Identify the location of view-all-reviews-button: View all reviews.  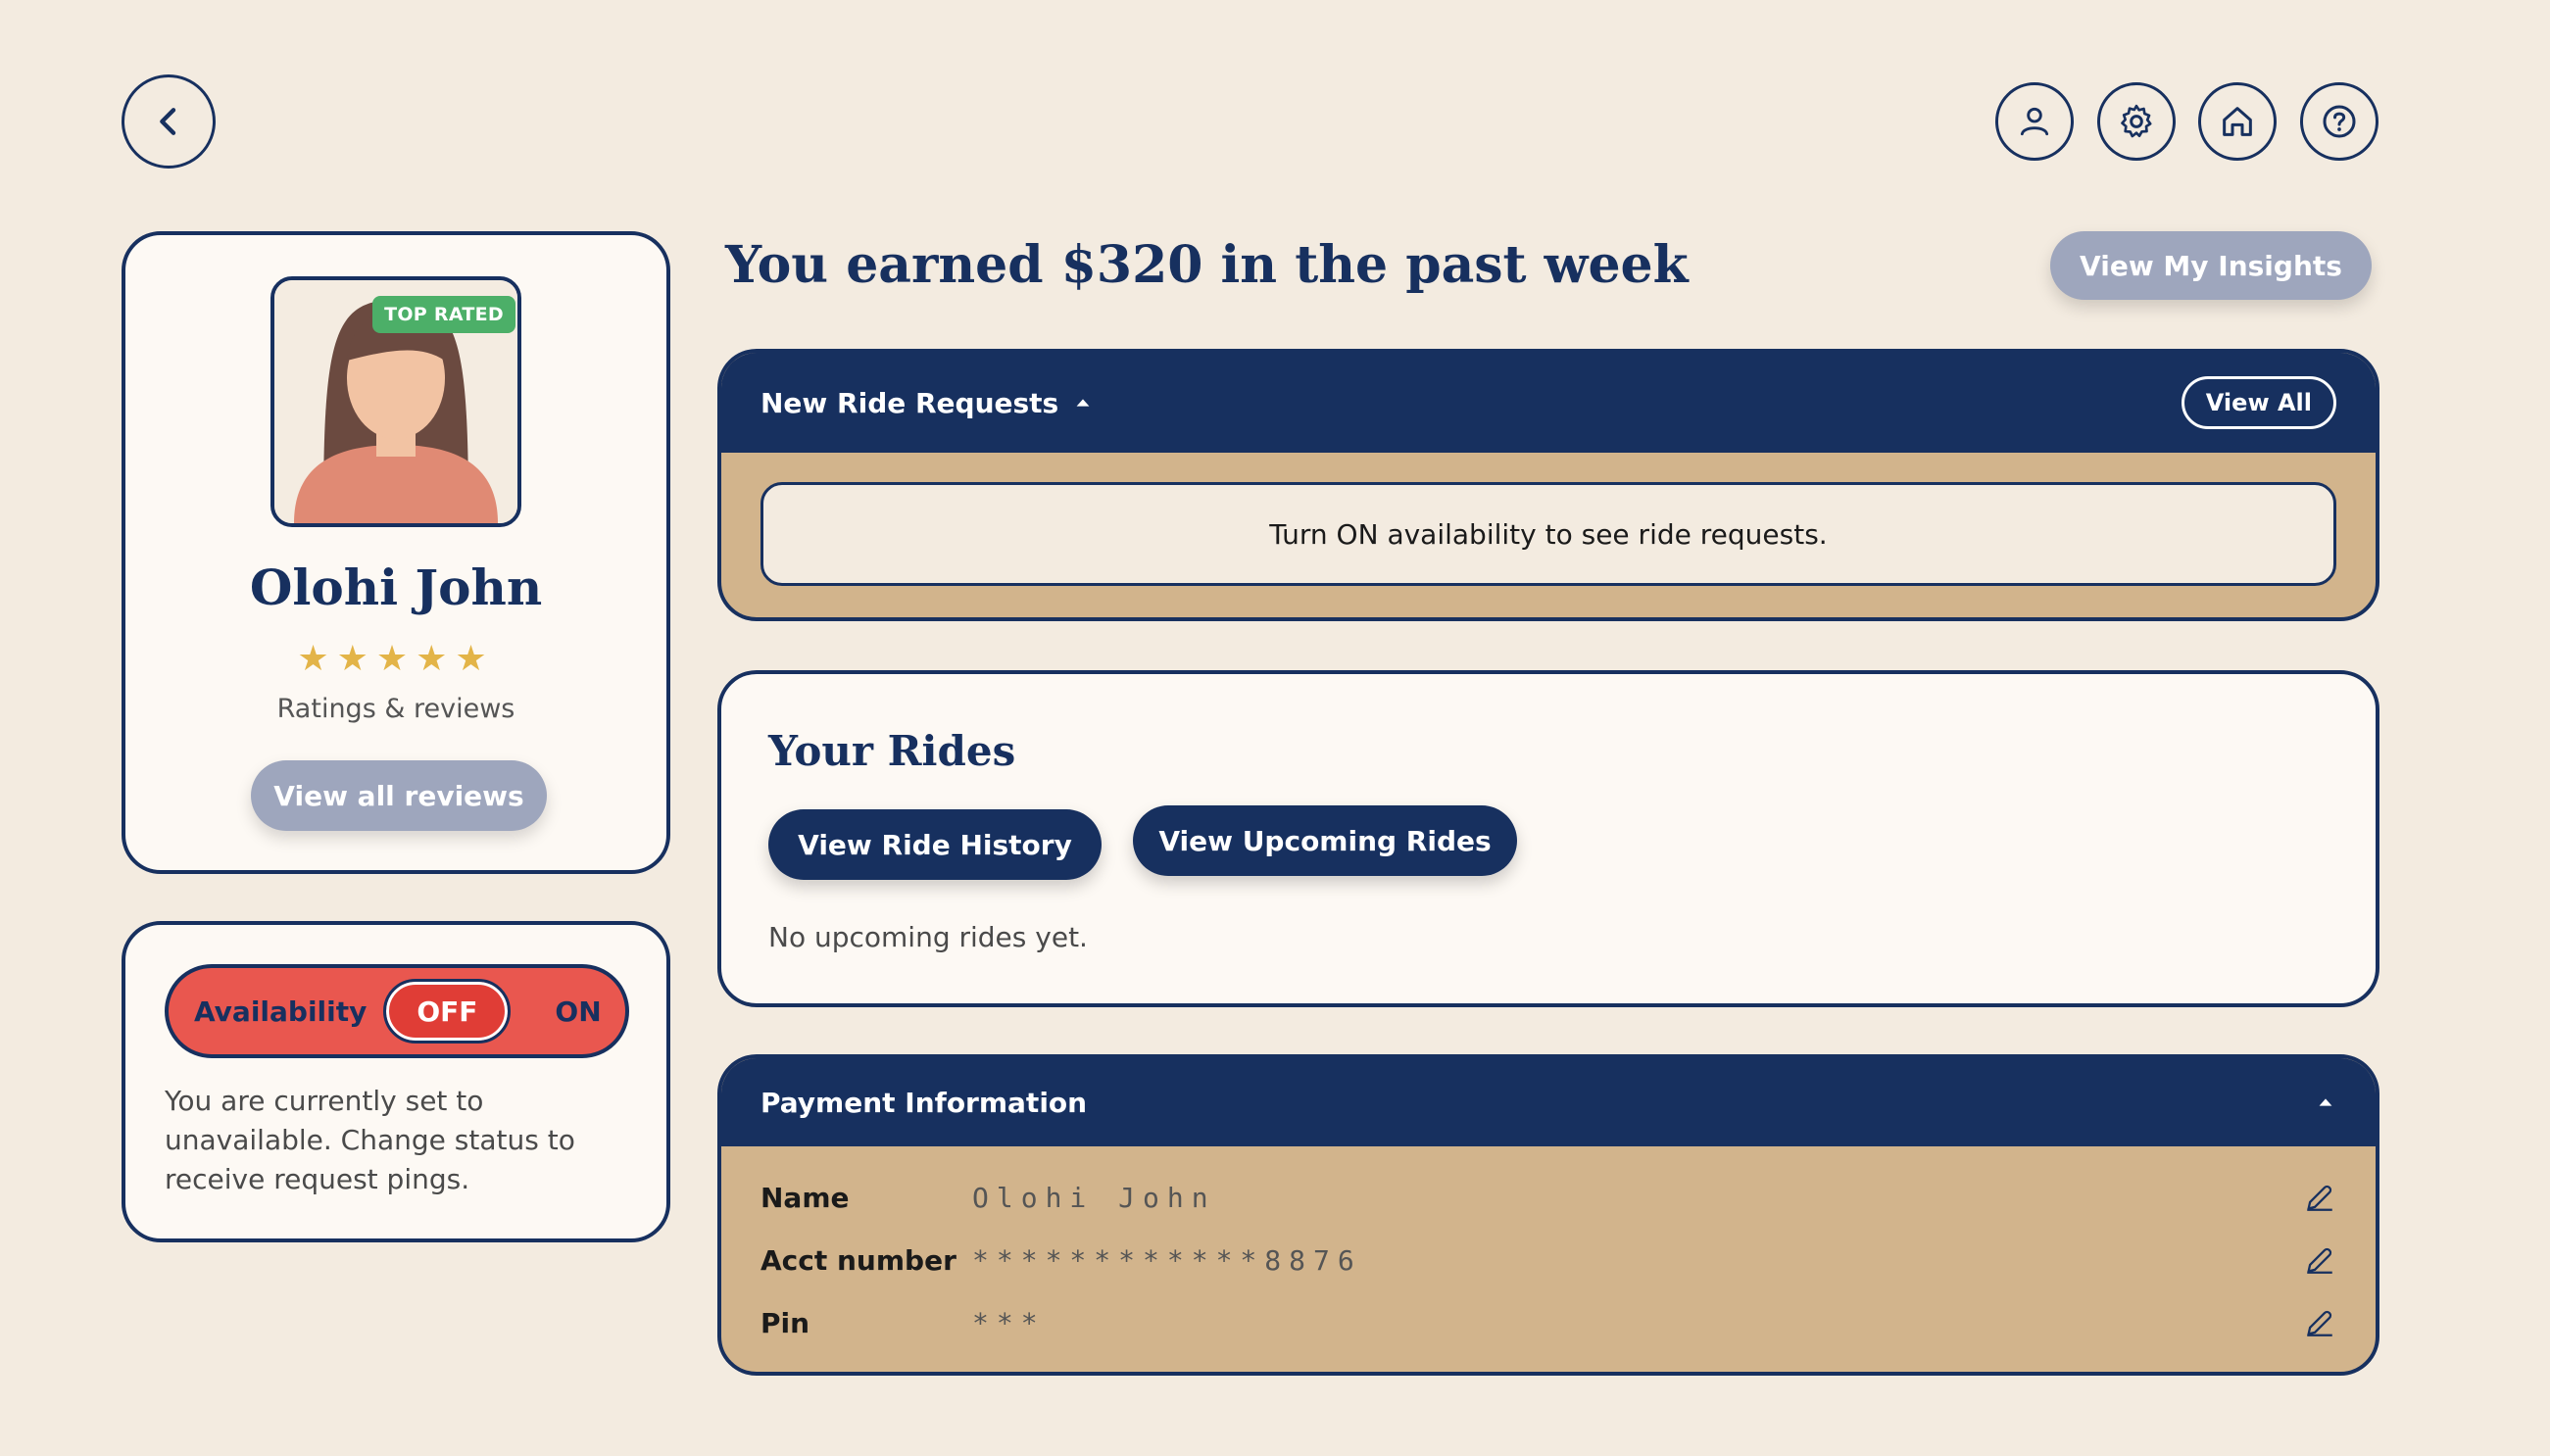
(399, 795).